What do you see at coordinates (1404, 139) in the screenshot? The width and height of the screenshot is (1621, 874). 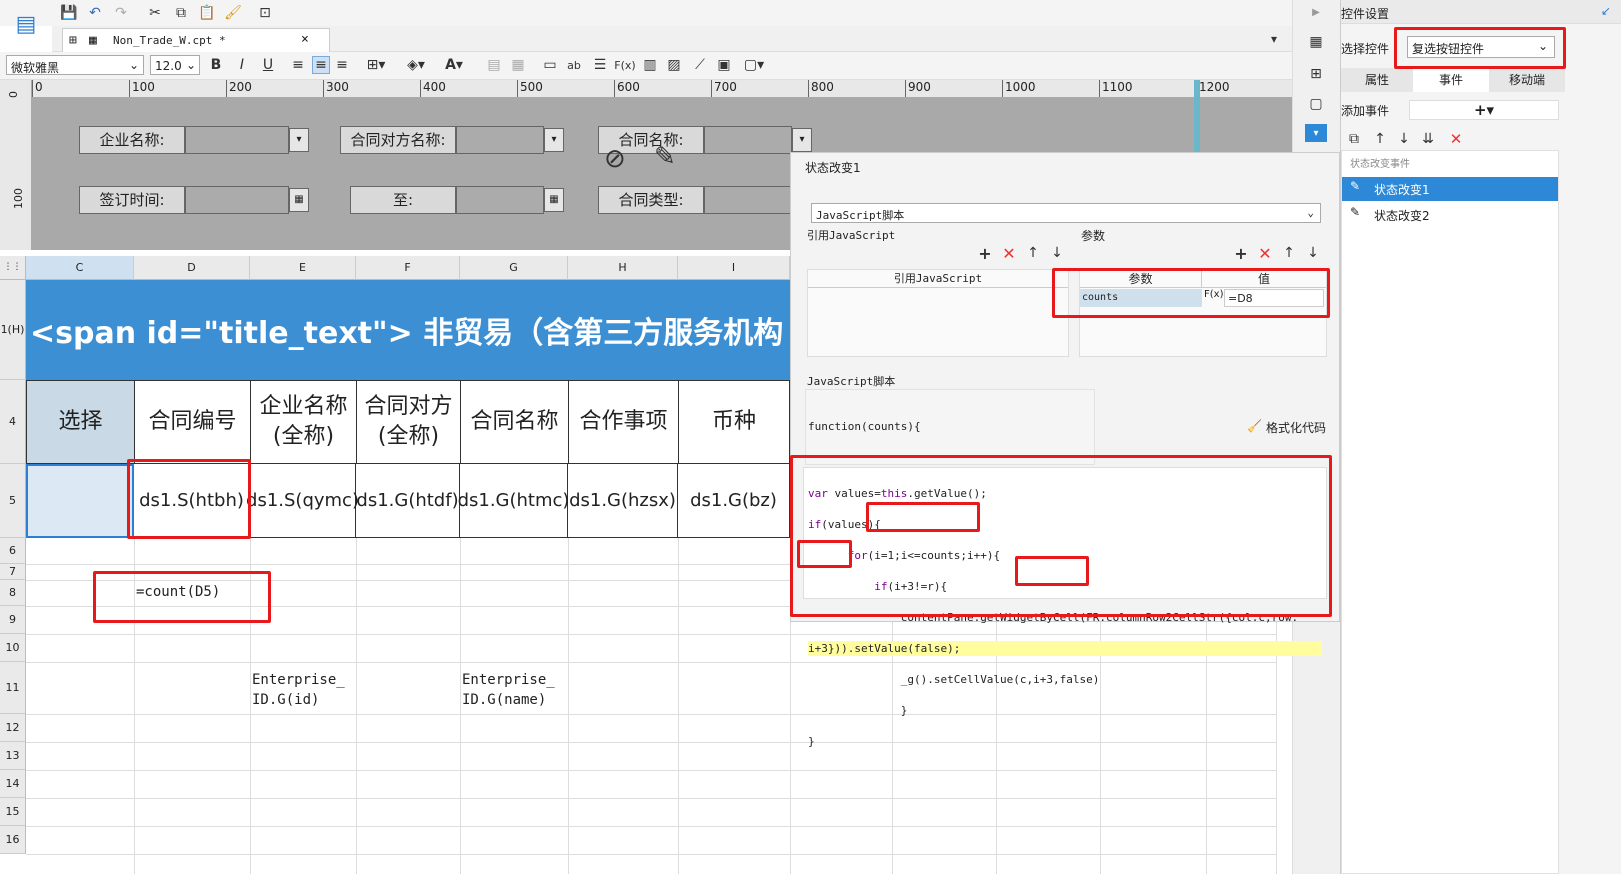 I see `event-down-icon: ↓` at bounding box center [1404, 139].